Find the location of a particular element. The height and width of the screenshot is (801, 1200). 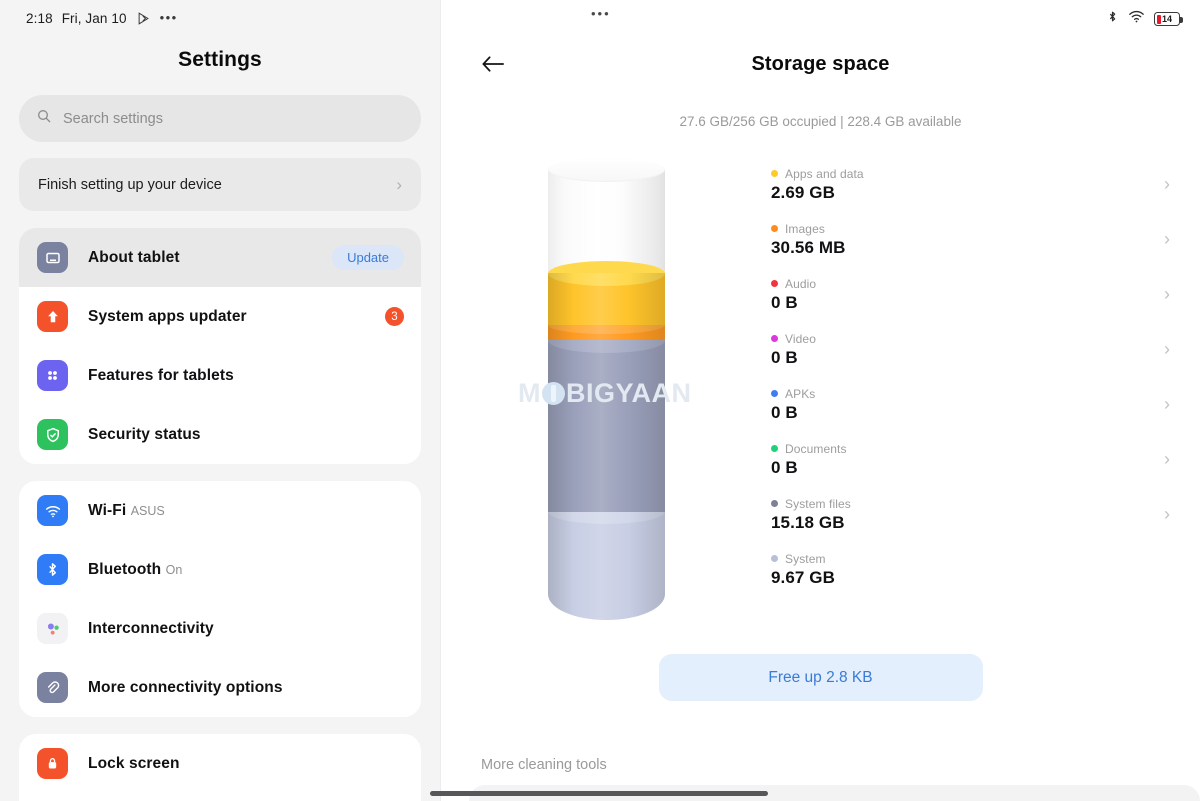

storage-category-row: Documents 0 B › is located at coordinates (973, 459).